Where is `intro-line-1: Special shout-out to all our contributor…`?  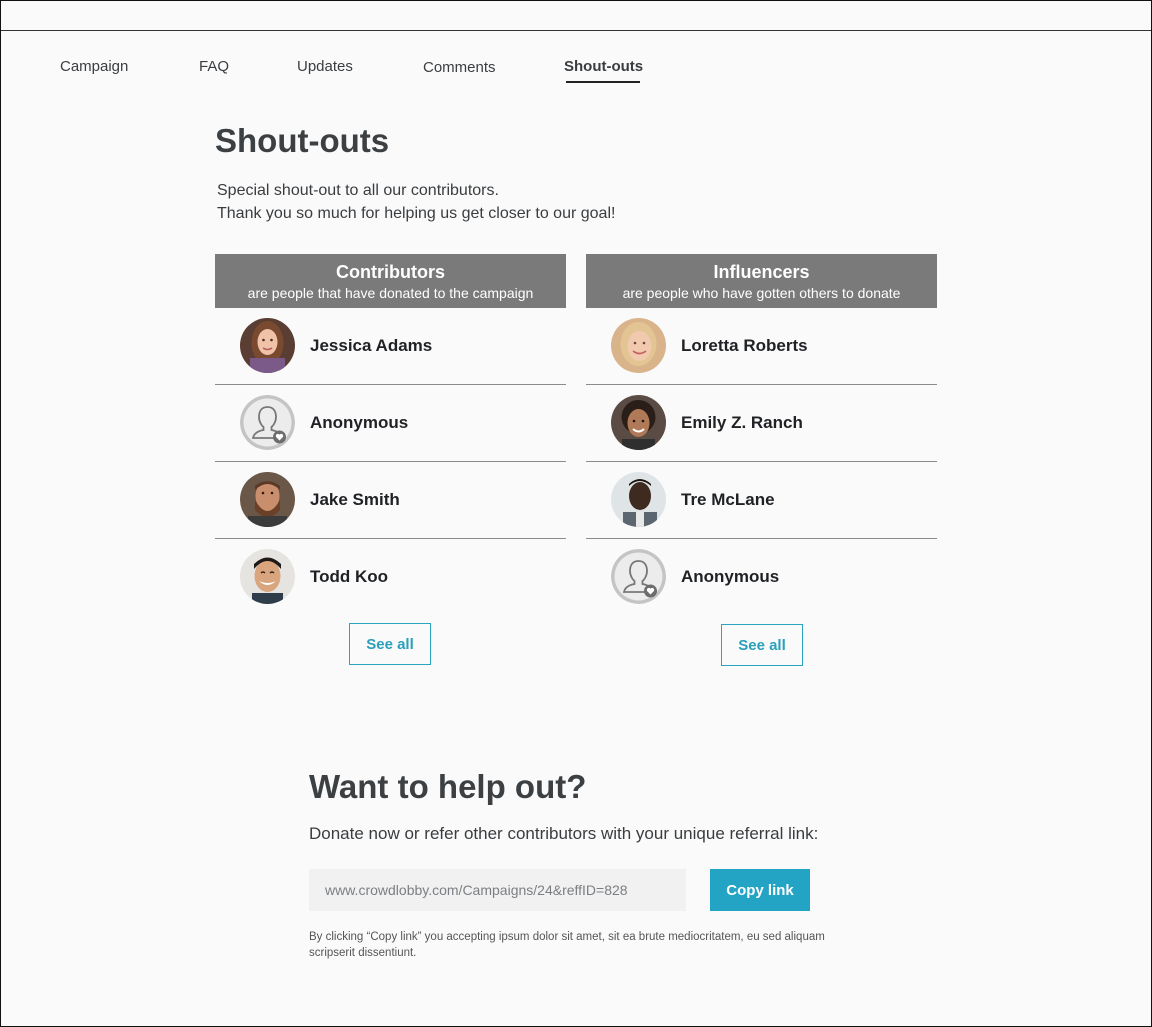
intro-line-1: Special shout-out to all our contributor… is located at coordinates (358, 190).